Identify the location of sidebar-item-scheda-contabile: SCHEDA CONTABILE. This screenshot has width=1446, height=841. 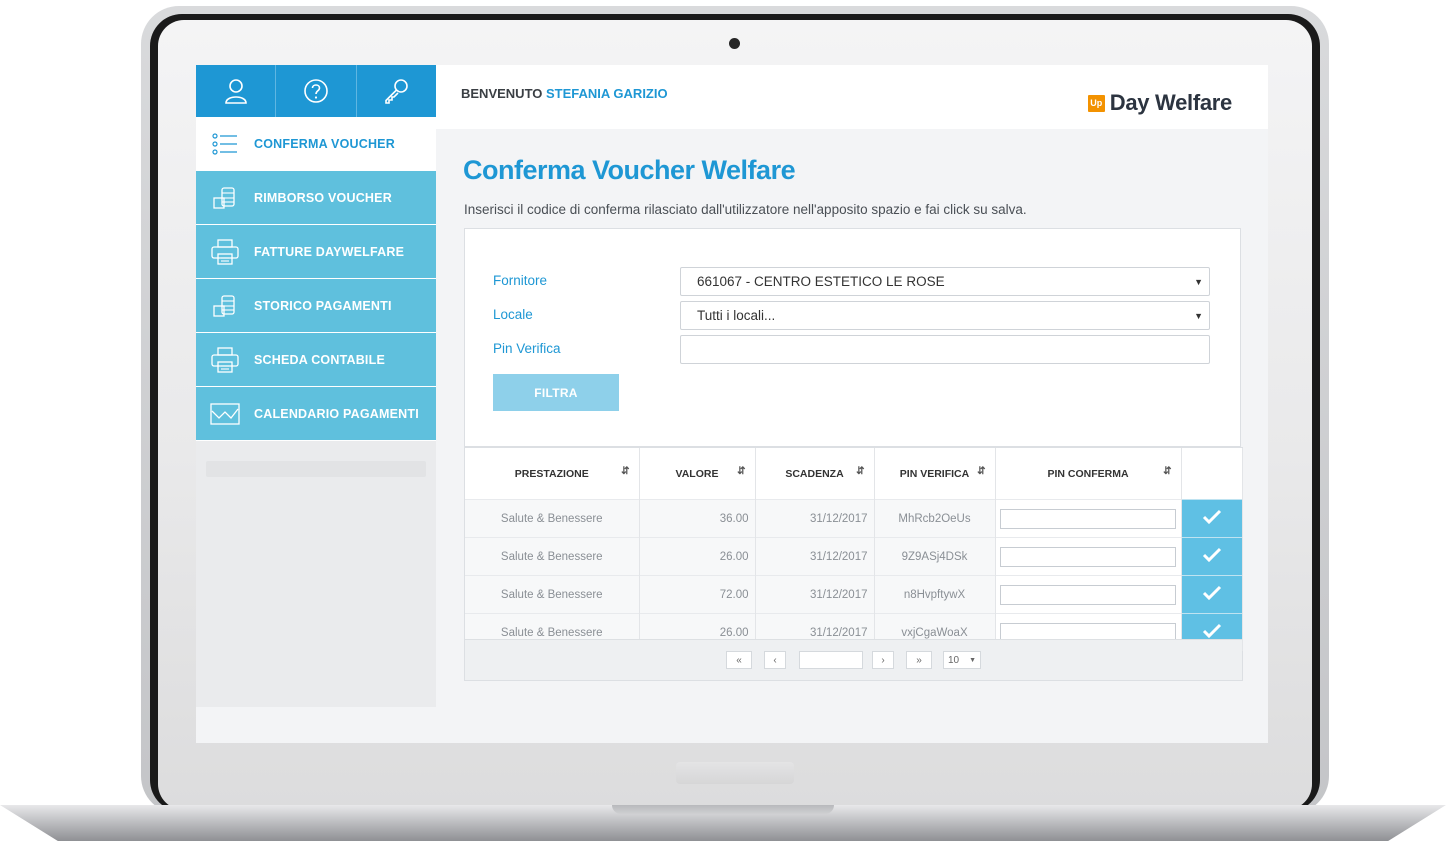
(316, 360).